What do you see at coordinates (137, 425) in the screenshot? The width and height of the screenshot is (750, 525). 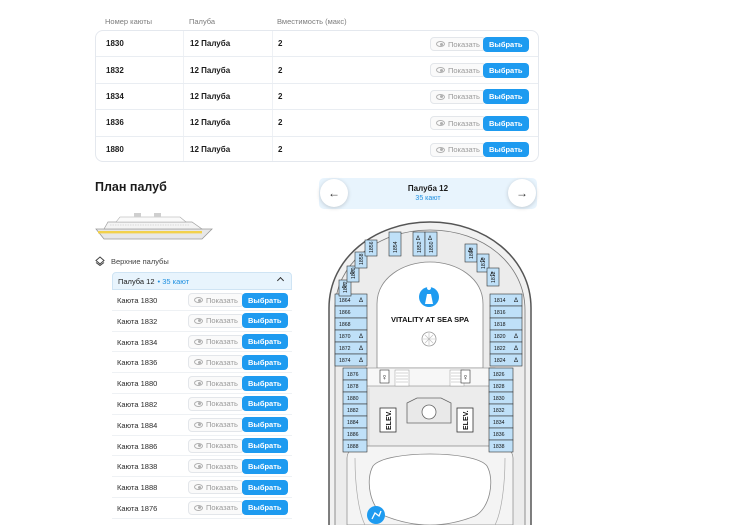 I see `cabin-list-label: Каюта 1884` at bounding box center [137, 425].